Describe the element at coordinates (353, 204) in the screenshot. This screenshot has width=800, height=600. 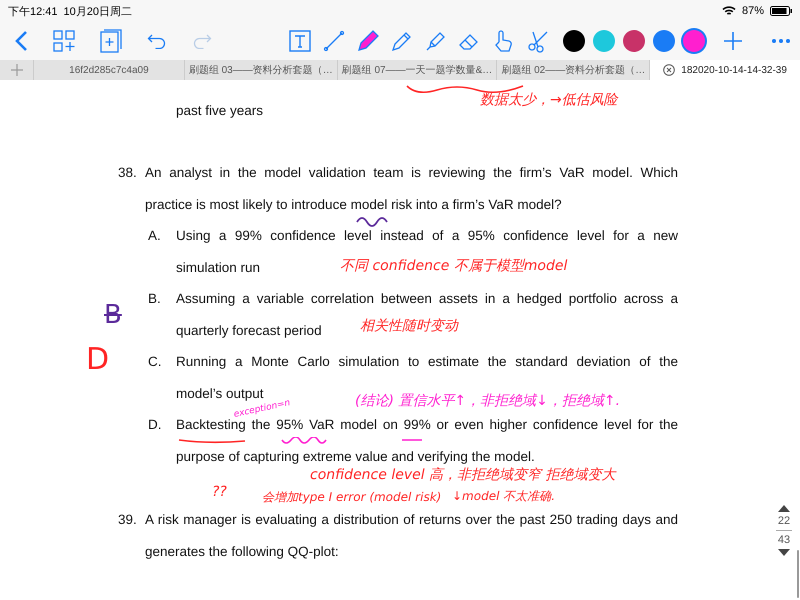
I see `question-text: practice is most likely to introduce model risk into a firm’s VaR model?` at that location.